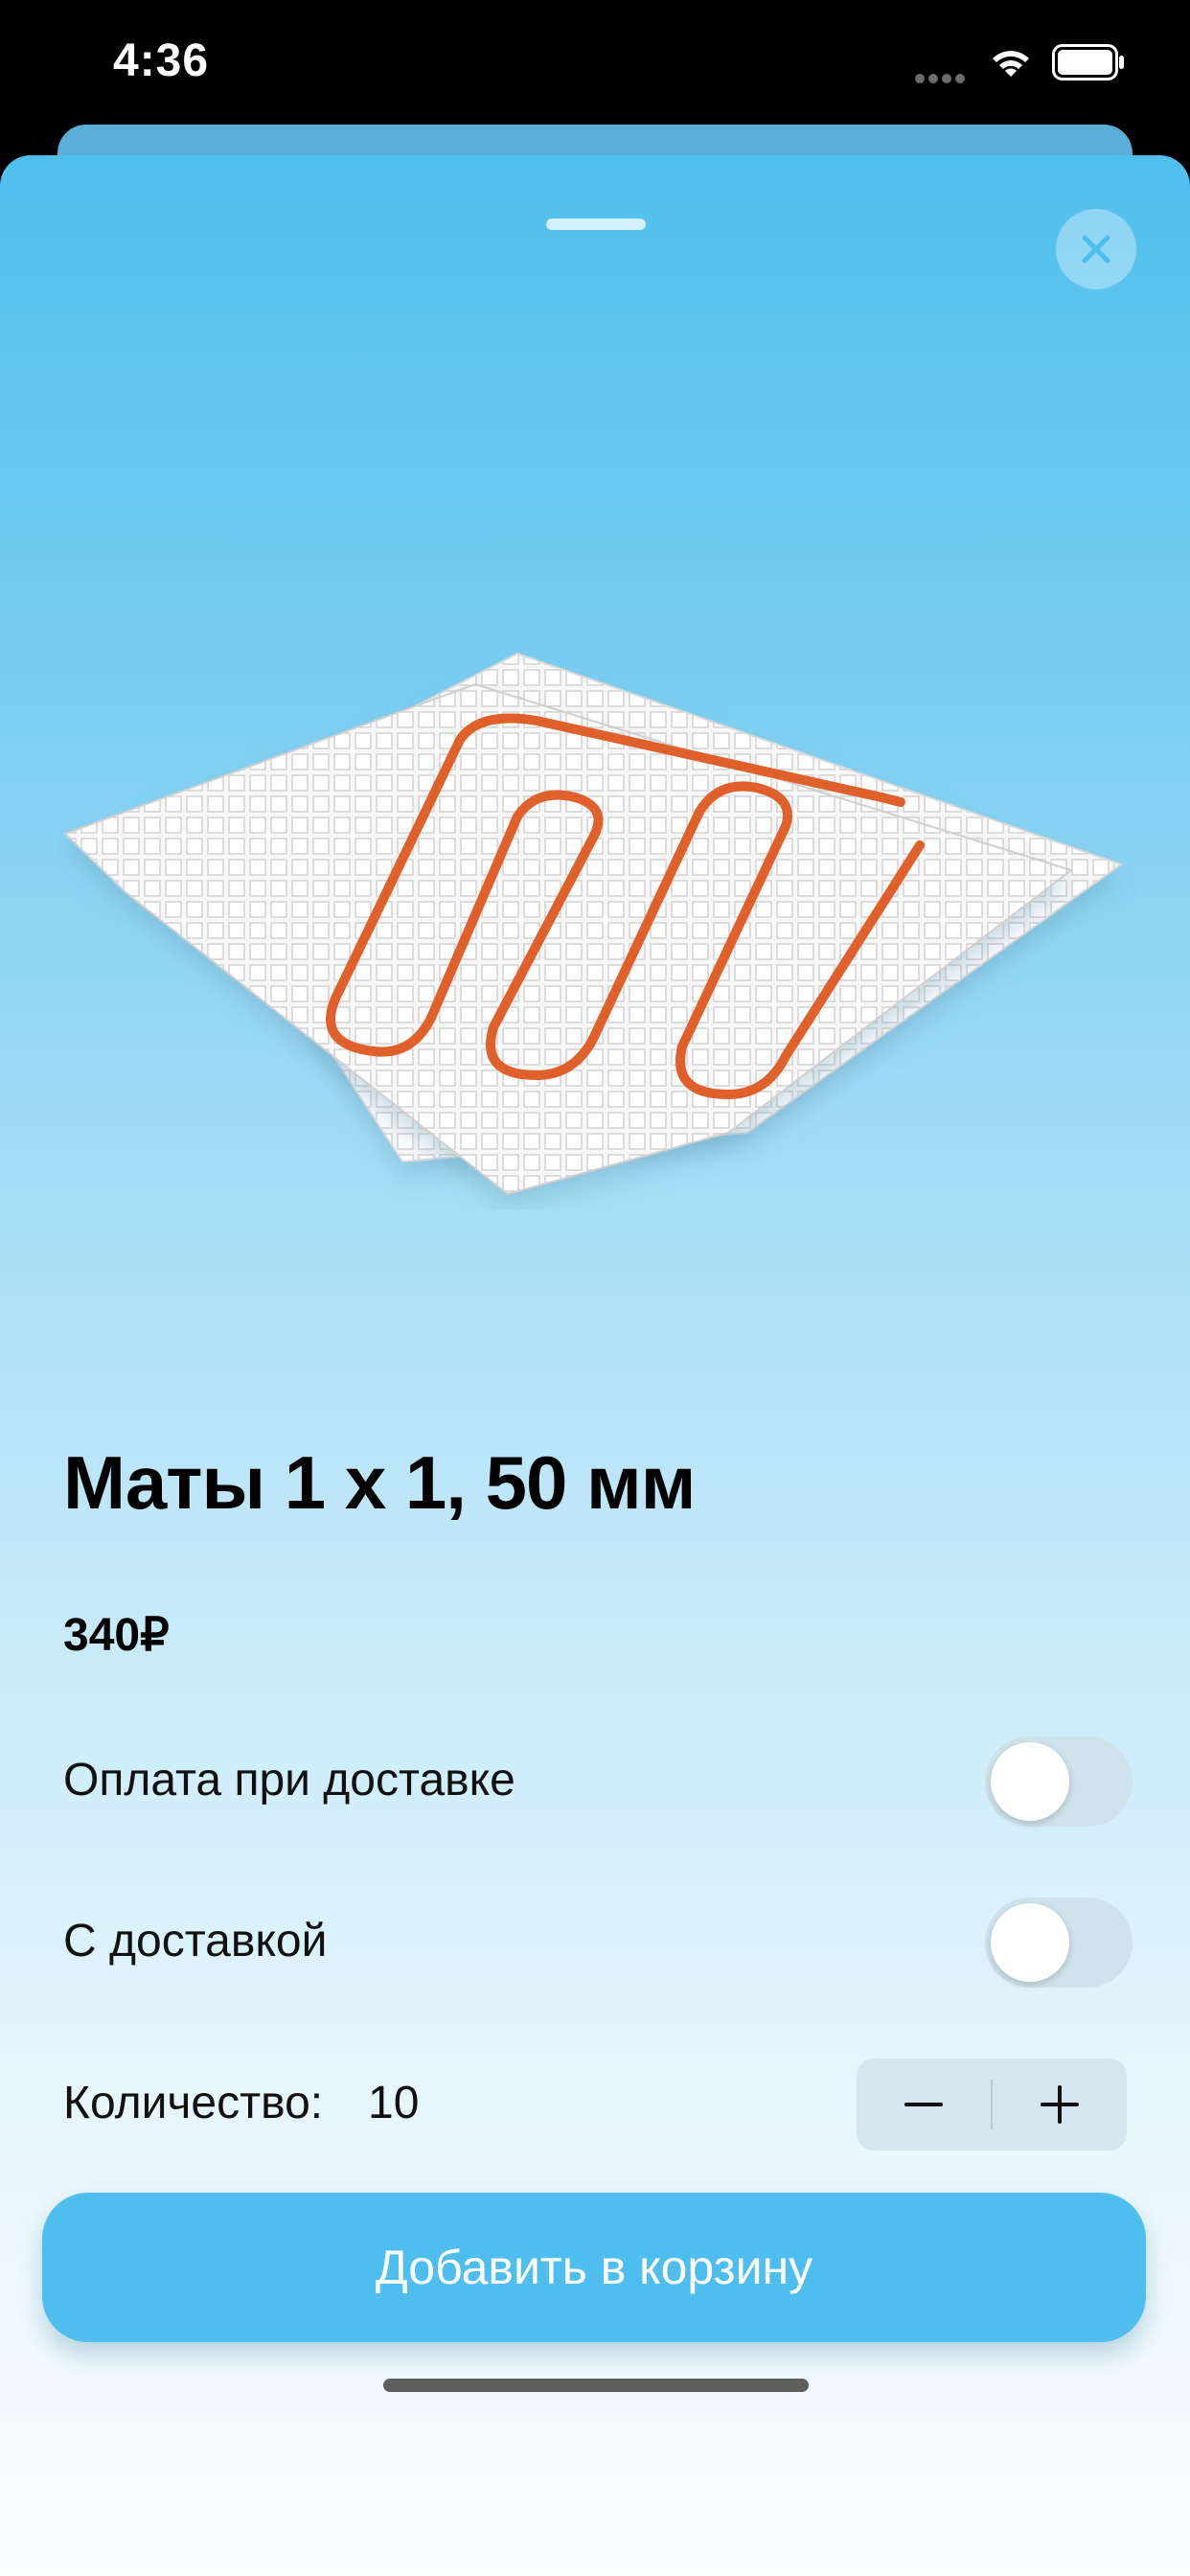  I want to click on quantity-label: Количество:, so click(194, 2103).